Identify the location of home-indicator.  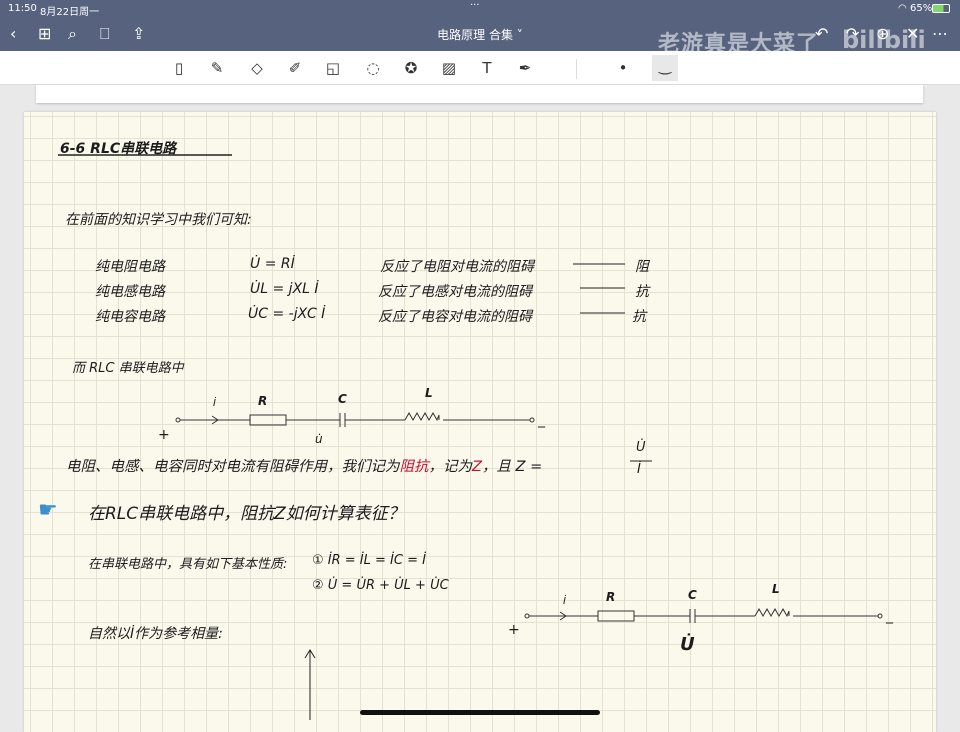
(480, 712).